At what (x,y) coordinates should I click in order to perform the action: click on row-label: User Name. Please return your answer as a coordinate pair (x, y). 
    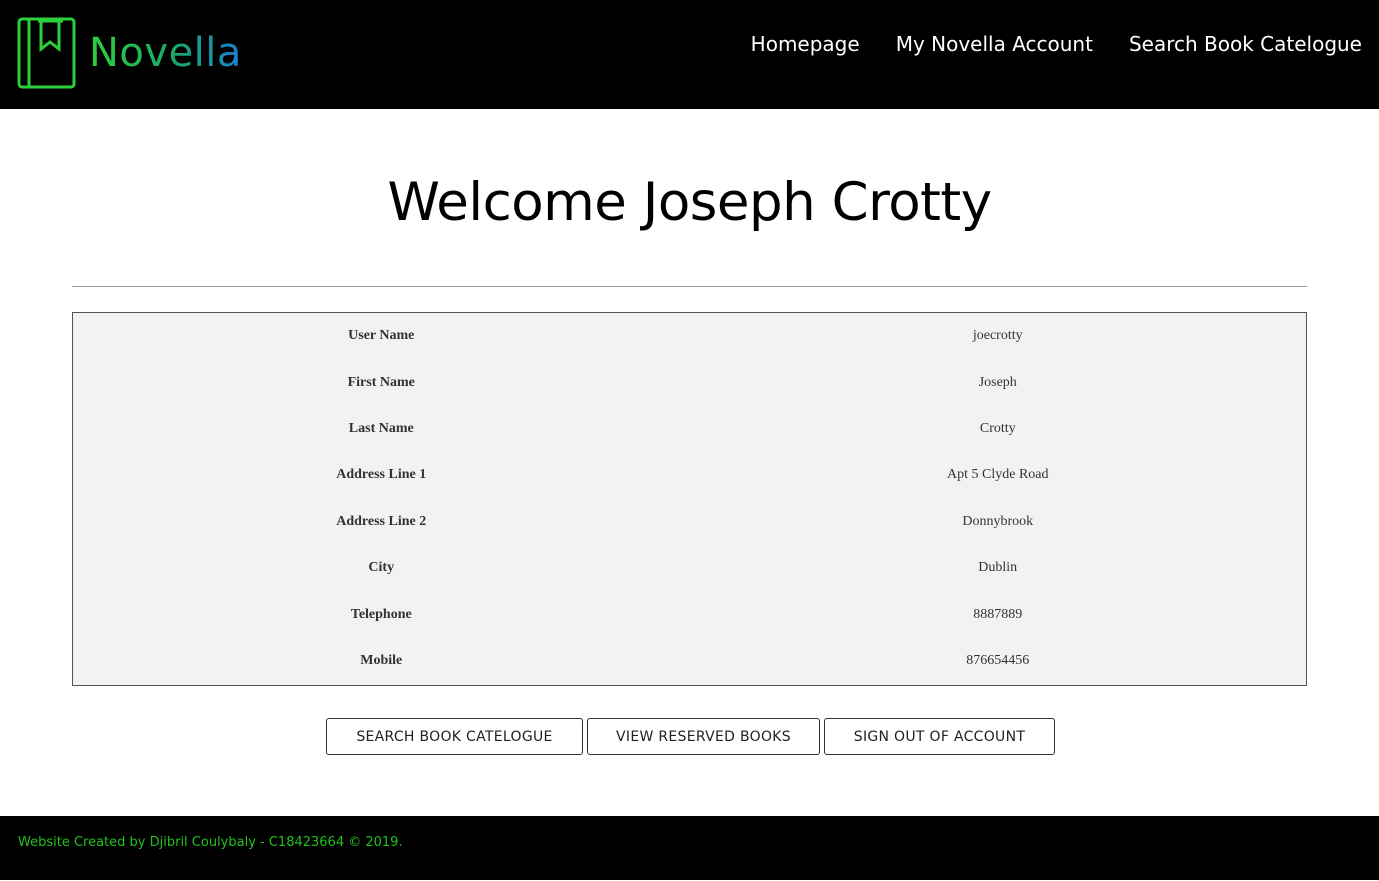
    Looking at the image, I should click on (381, 336).